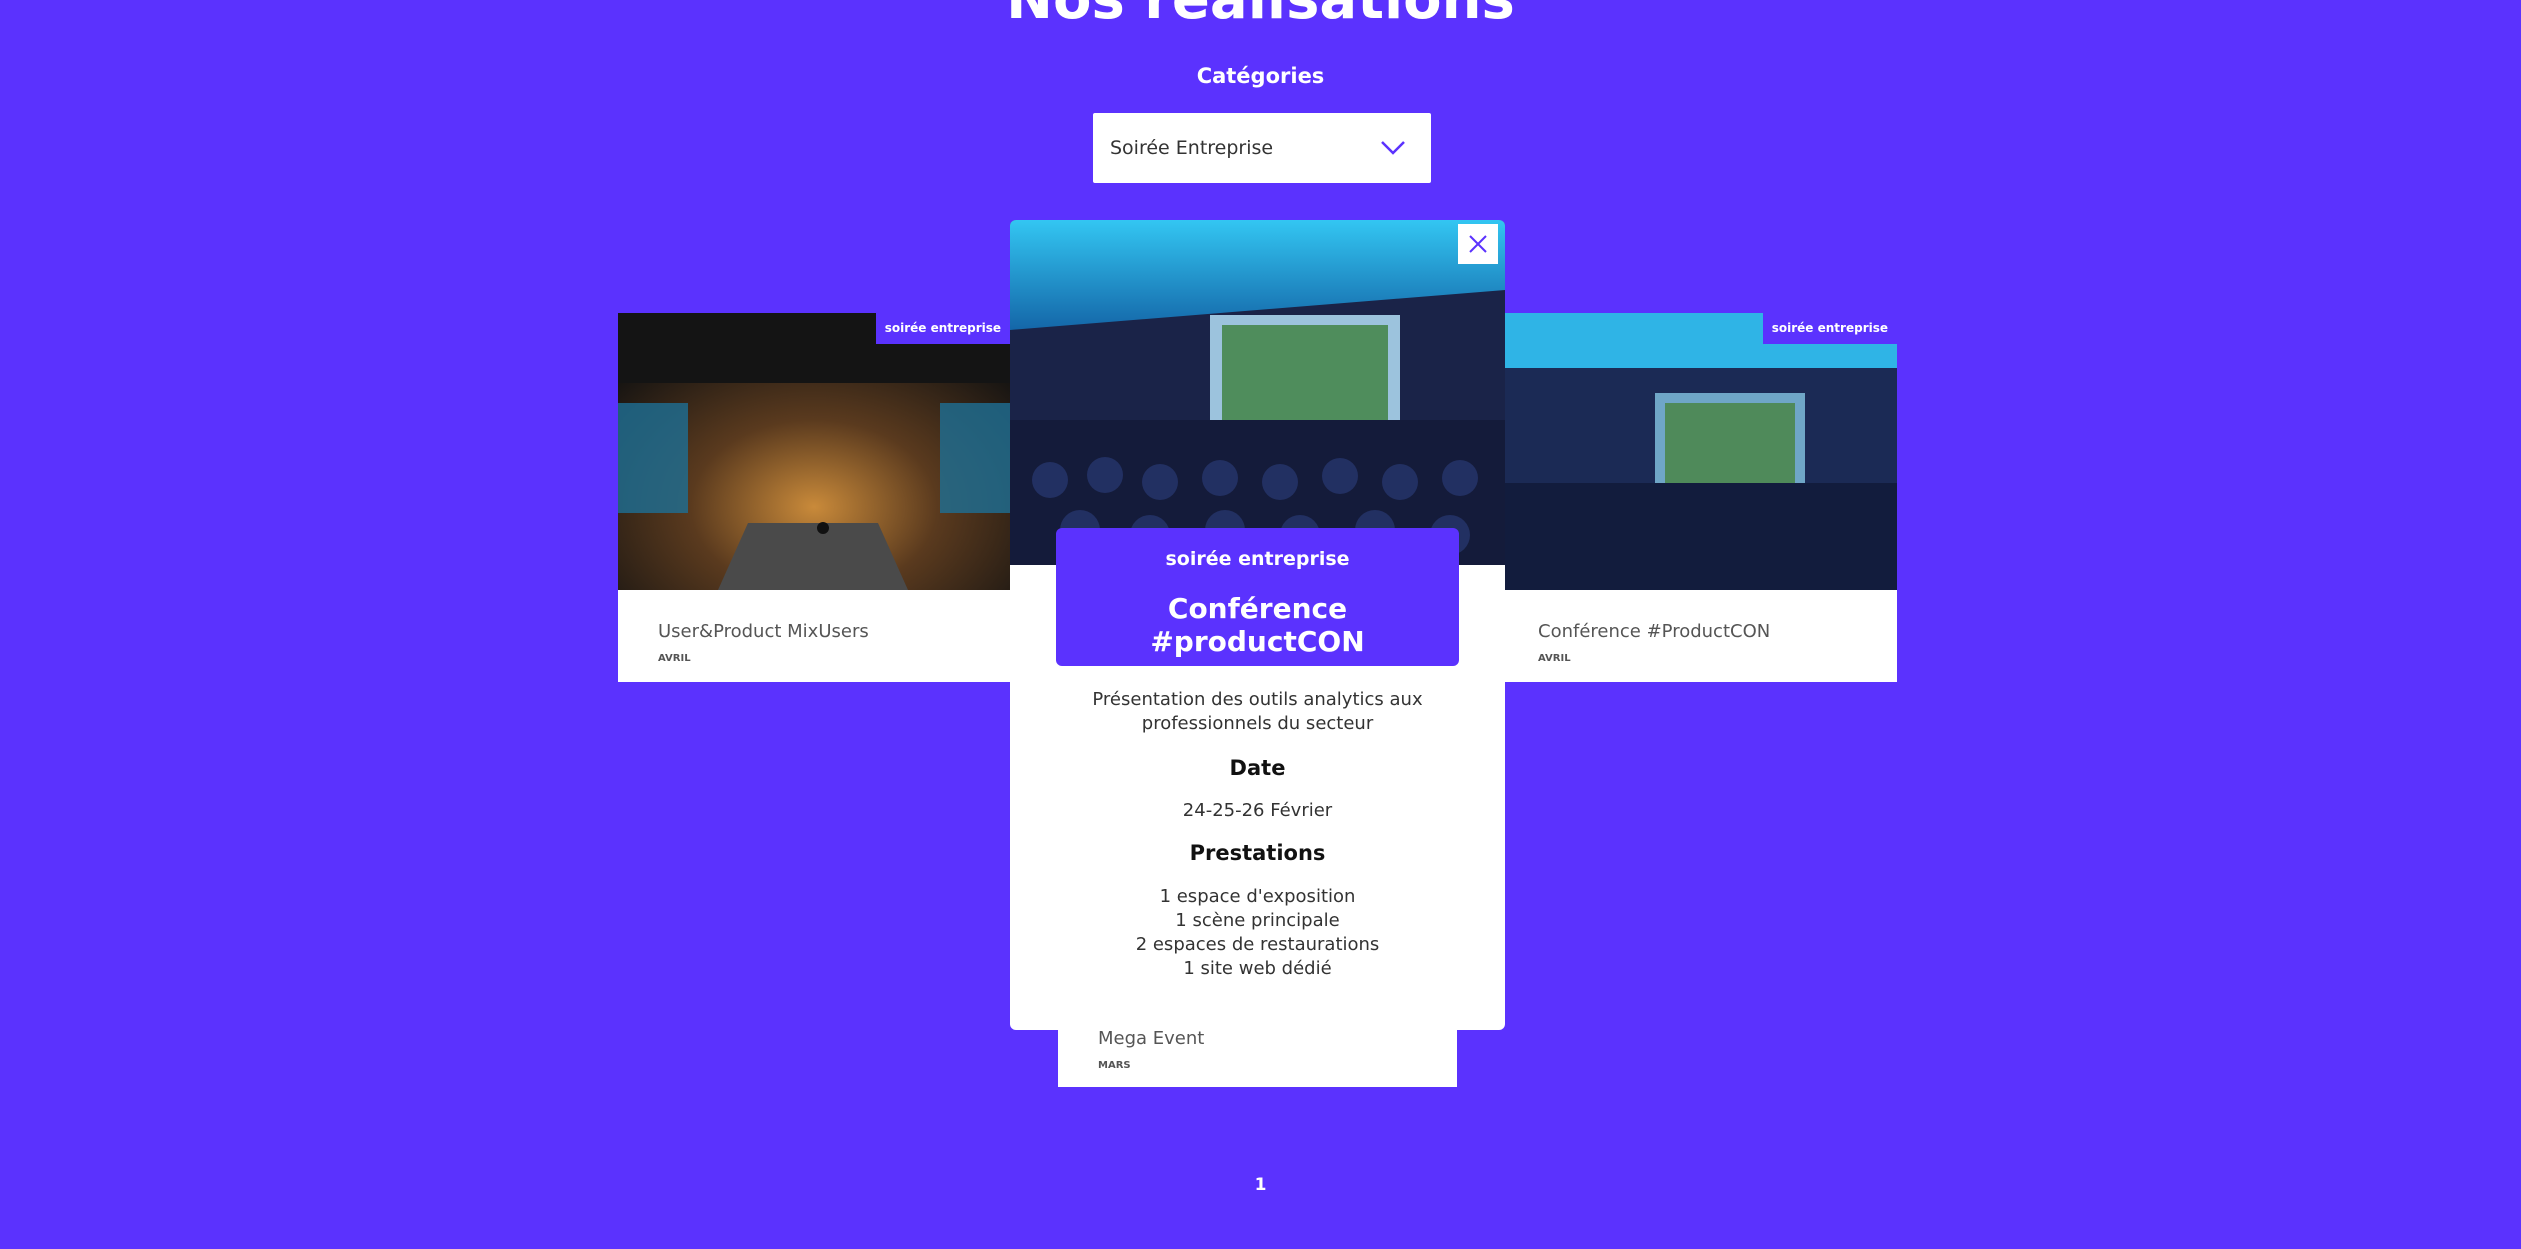 The width and height of the screenshot is (2521, 1249). Describe the element at coordinates (1257, 699) in the screenshot. I see `description-line: Présentation des outils analytics aux` at that location.